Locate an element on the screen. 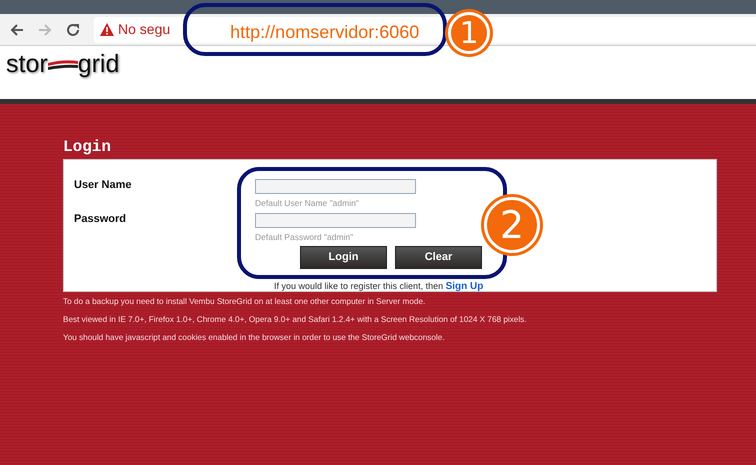 This screenshot has width=756, height=465. callout-number: 1 is located at coordinates (469, 33).